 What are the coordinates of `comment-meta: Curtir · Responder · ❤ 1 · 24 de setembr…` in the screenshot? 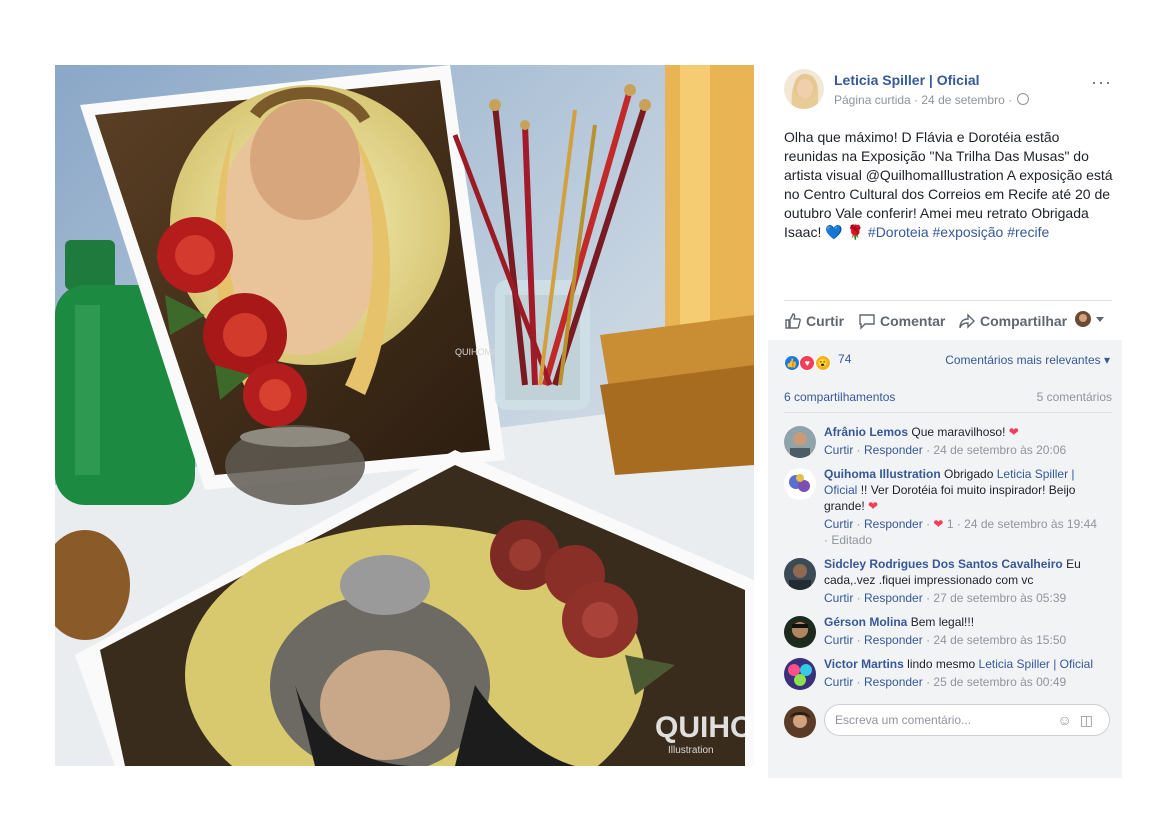 It's located at (960, 532).